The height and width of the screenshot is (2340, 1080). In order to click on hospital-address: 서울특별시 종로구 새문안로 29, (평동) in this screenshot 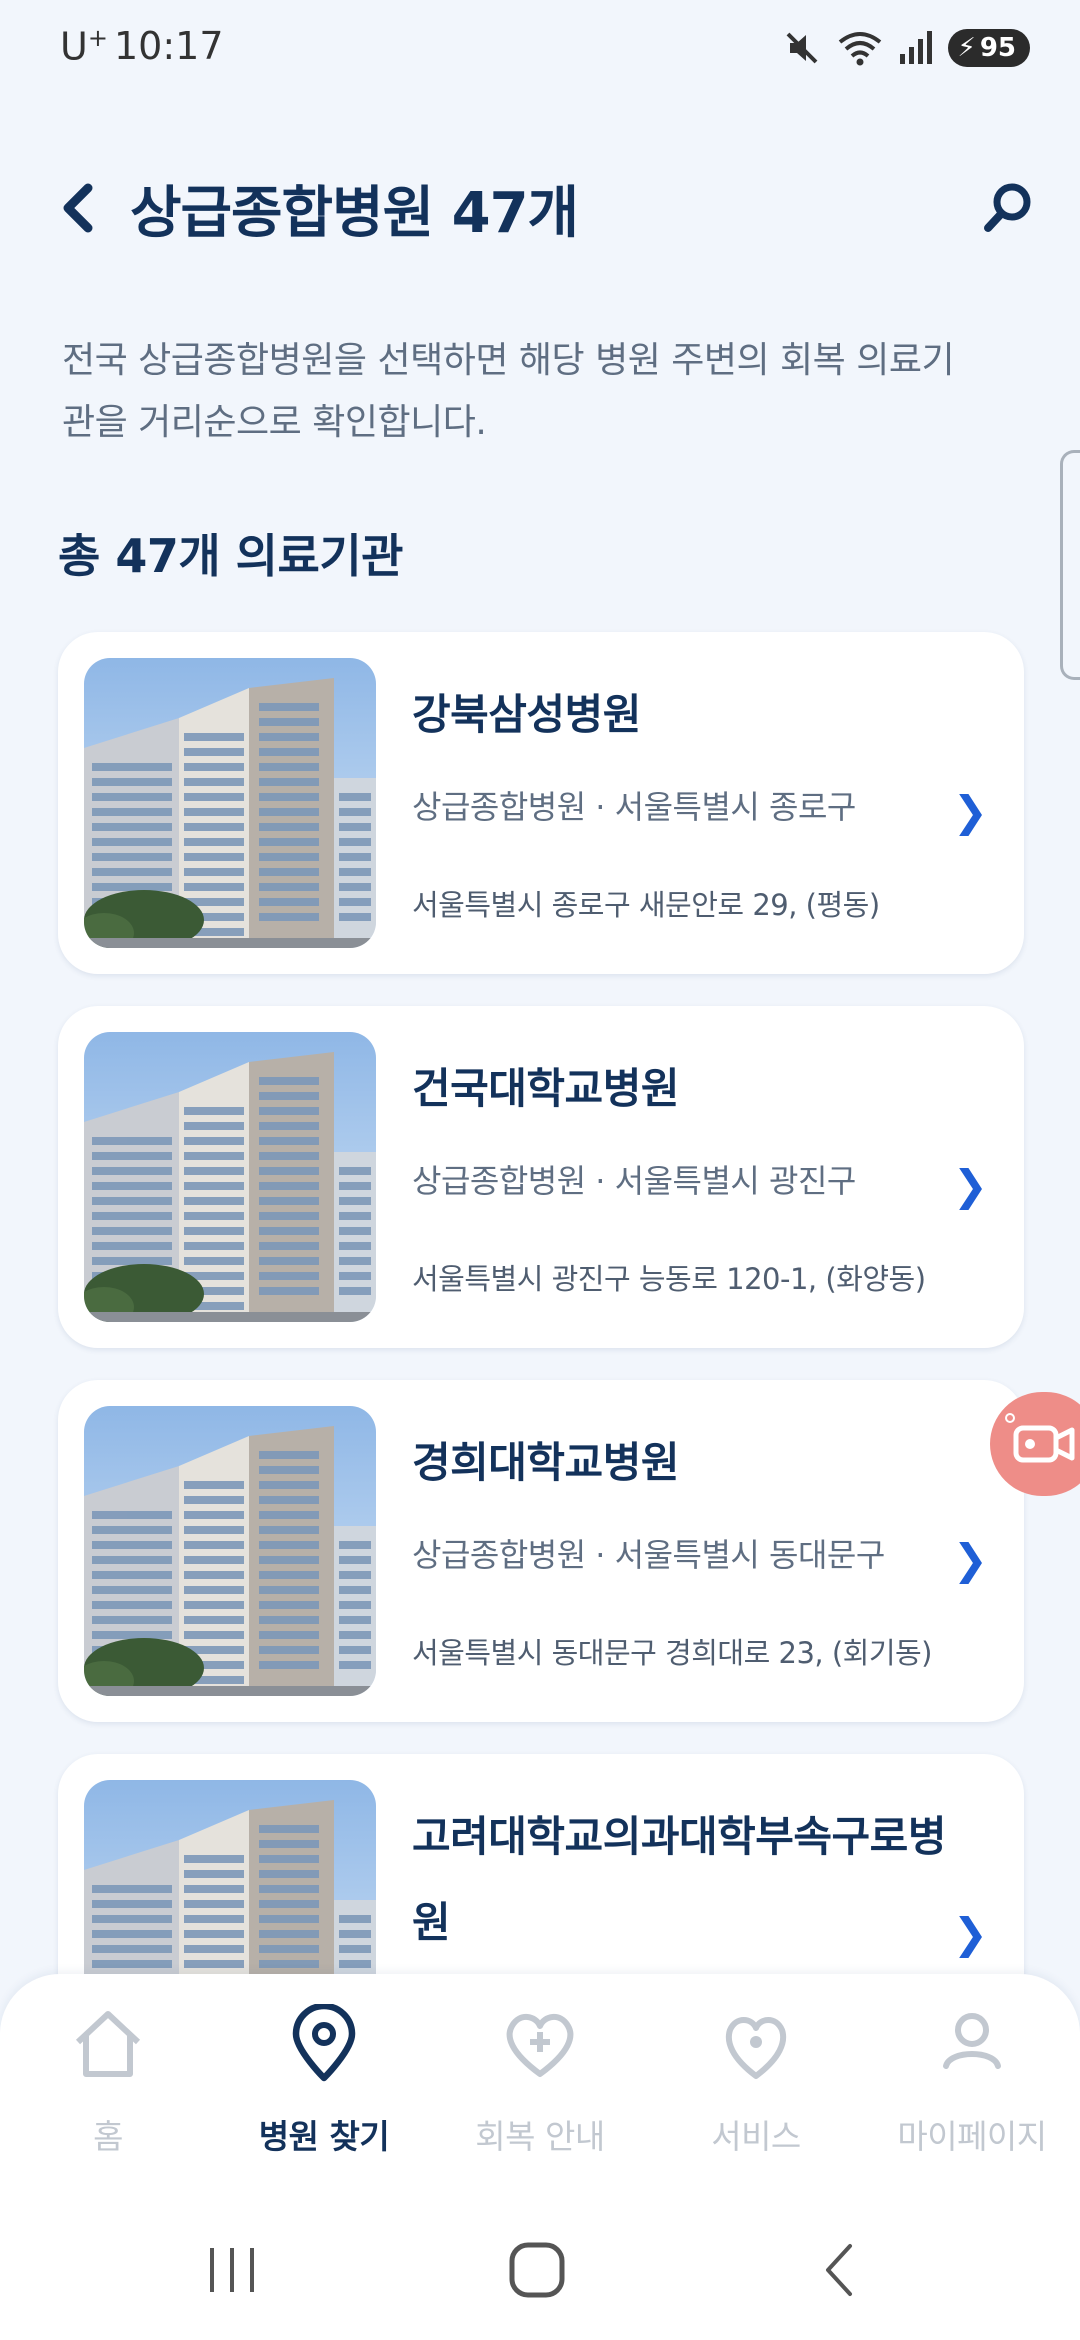, I will do `click(646, 905)`.